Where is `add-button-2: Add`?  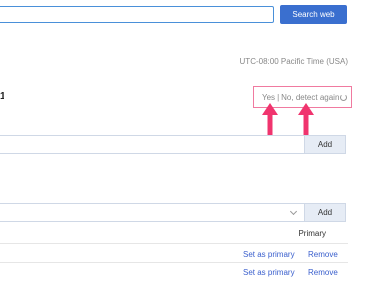
add-button-2: Add is located at coordinates (325, 212).